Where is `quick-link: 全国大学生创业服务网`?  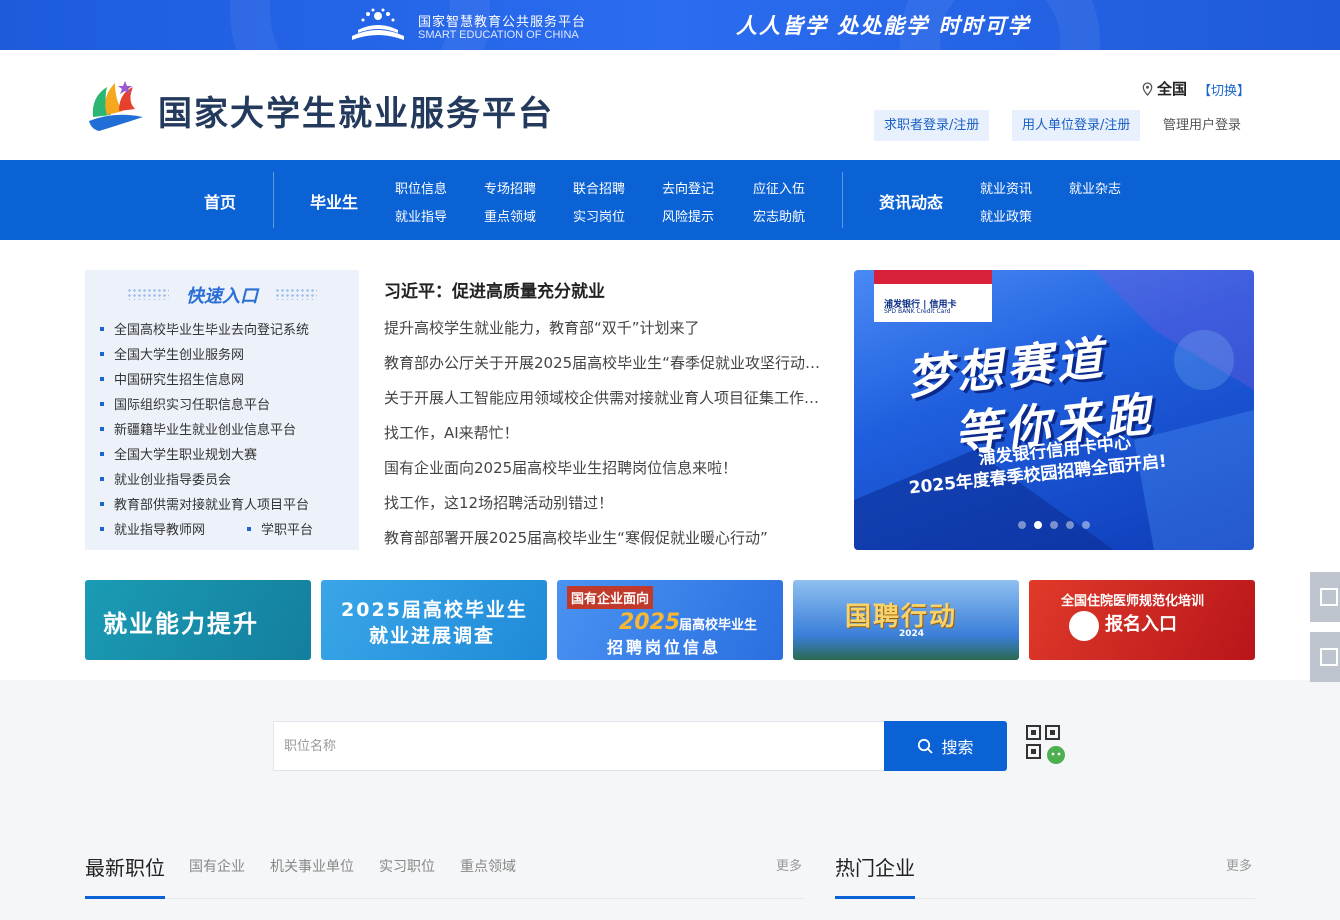
quick-link: 全国大学生创业服务网 is located at coordinates (172, 353).